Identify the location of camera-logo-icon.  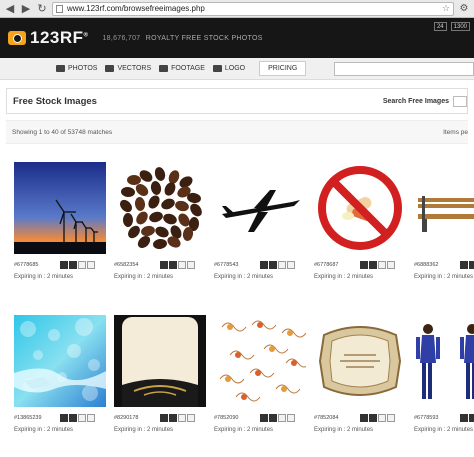
(17, 38).